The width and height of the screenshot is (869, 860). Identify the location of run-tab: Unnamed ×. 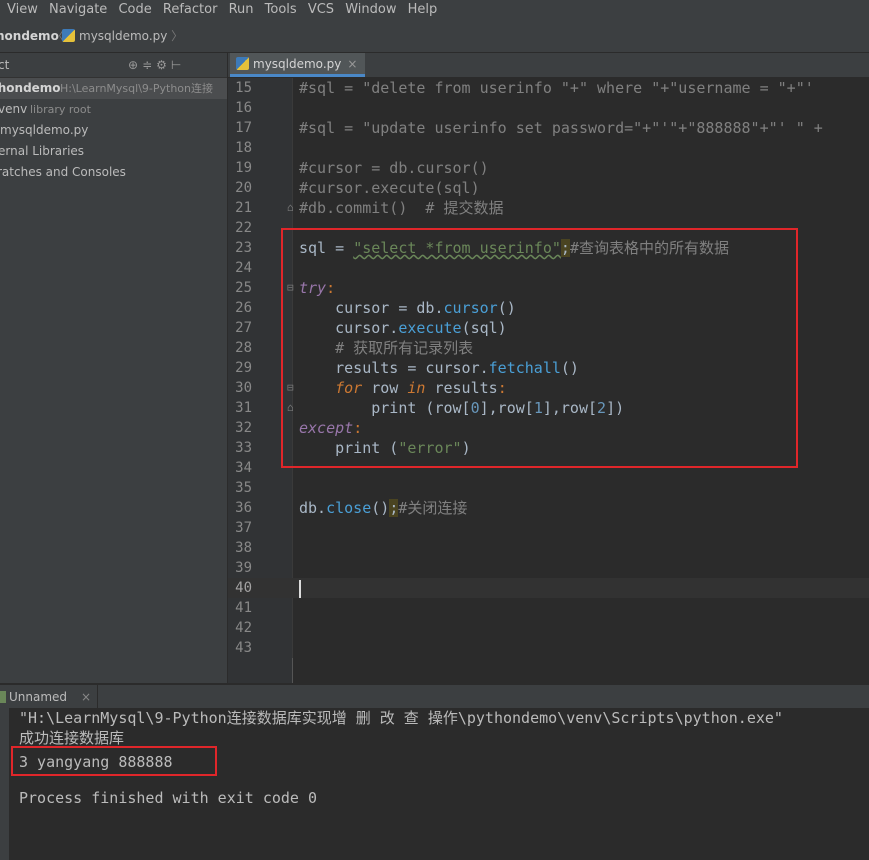
(49, 697).